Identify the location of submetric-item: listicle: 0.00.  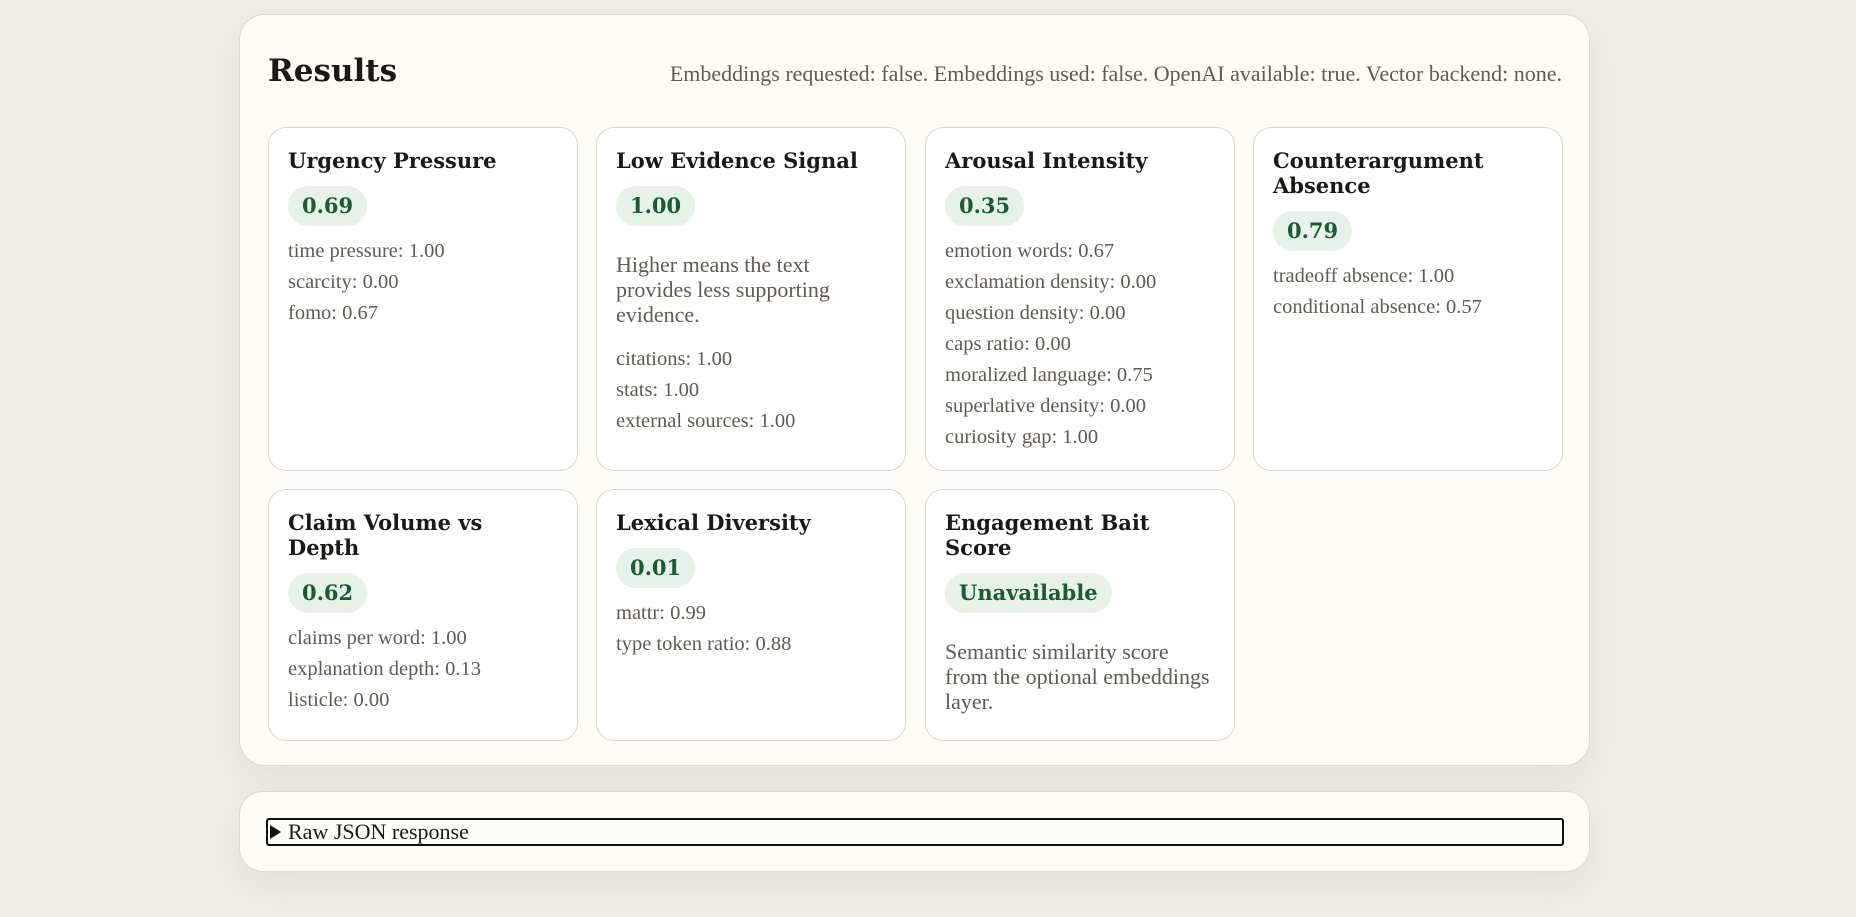
(339, 700).